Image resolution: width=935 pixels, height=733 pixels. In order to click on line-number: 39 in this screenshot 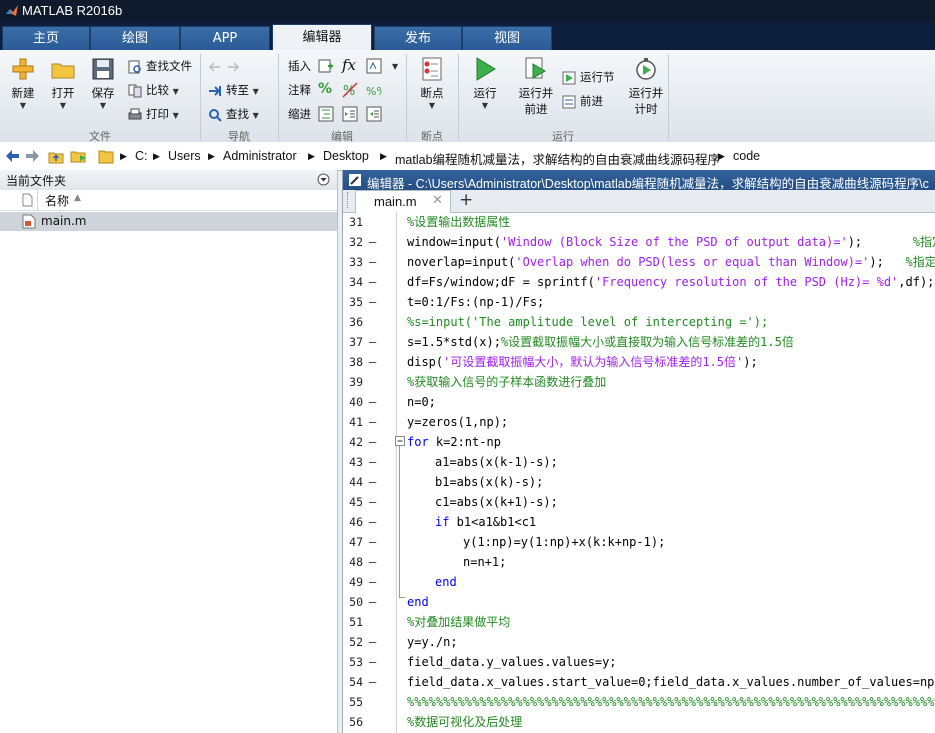, I will do `click(353, 382)`.